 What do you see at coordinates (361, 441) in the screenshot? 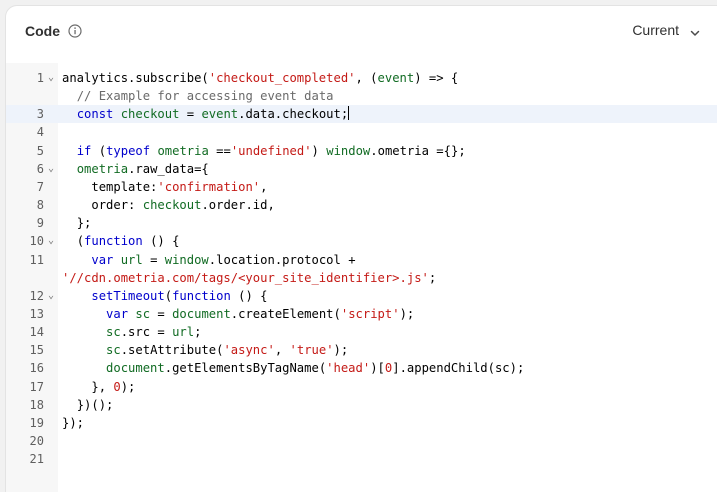
I see `code-line: 20` at bounding box center [361, 441].